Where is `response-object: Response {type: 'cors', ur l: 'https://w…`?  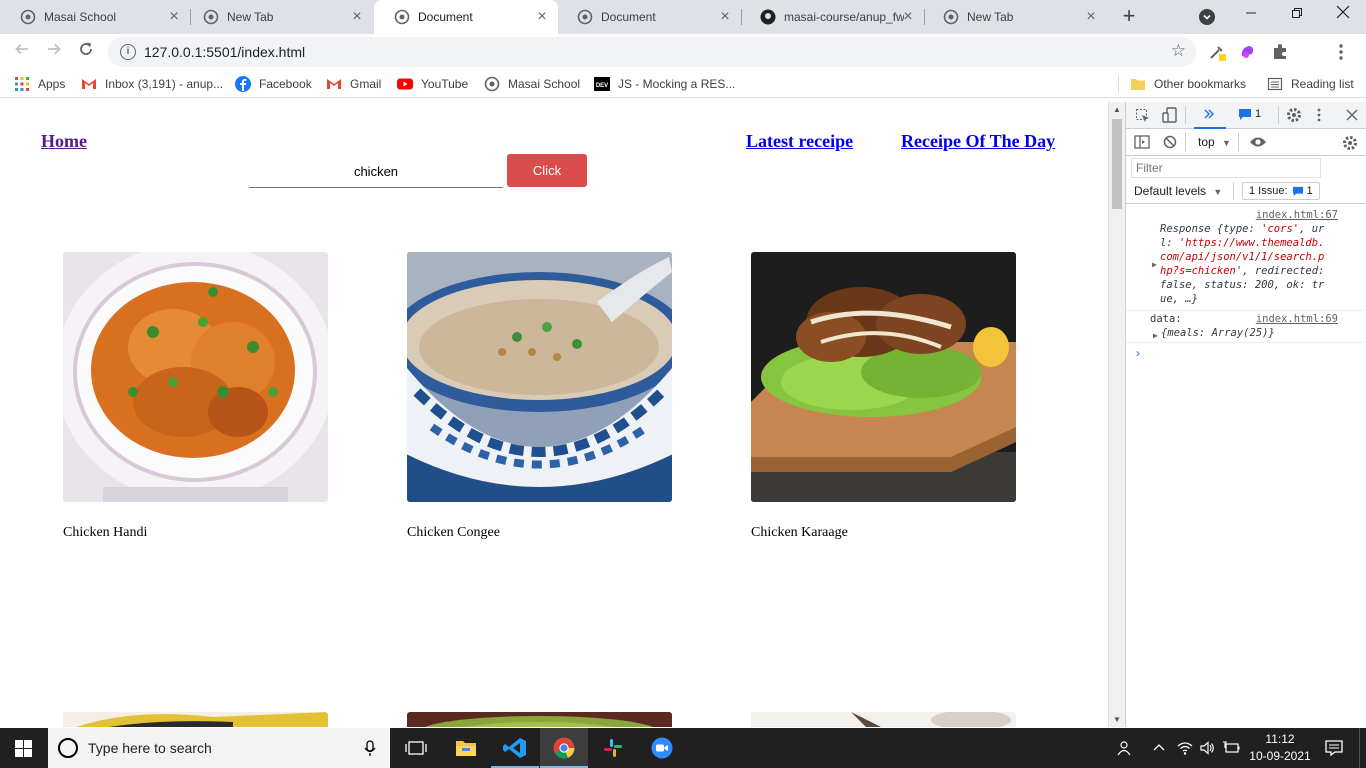 response-object: Response {type: 'cors', ur l: 'https://w… is located at coordinates (1253, 264).